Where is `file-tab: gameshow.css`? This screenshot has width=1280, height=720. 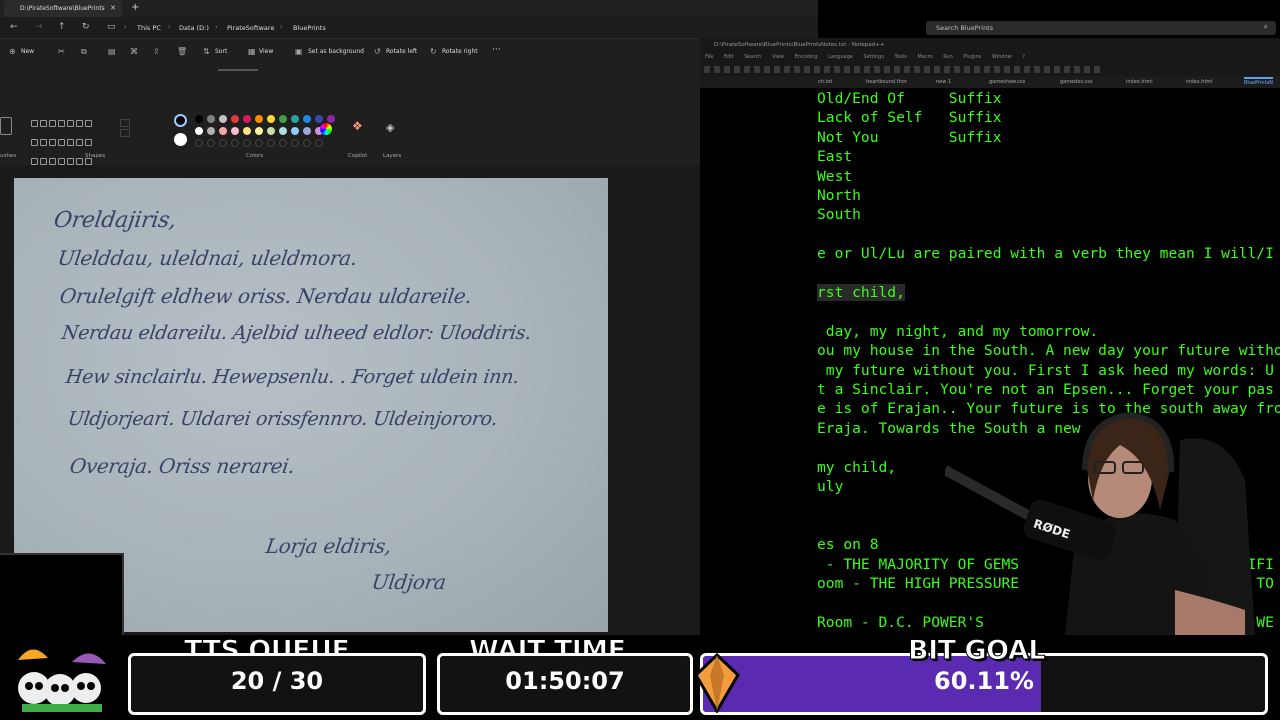
file-tab: gameshow.css is located at coordinates (1007, 82).